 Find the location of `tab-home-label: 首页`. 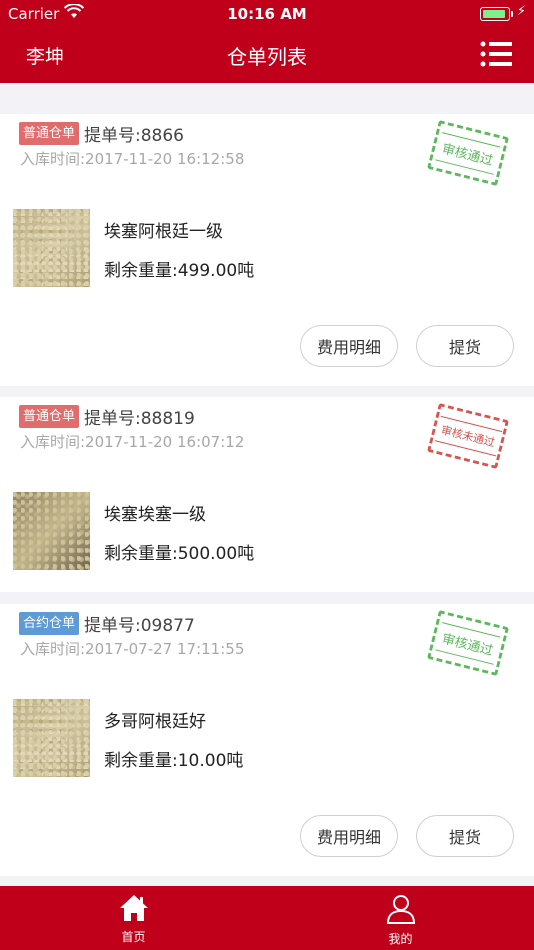

tab-home-label: 首页 is located at coordinates (133, 937).